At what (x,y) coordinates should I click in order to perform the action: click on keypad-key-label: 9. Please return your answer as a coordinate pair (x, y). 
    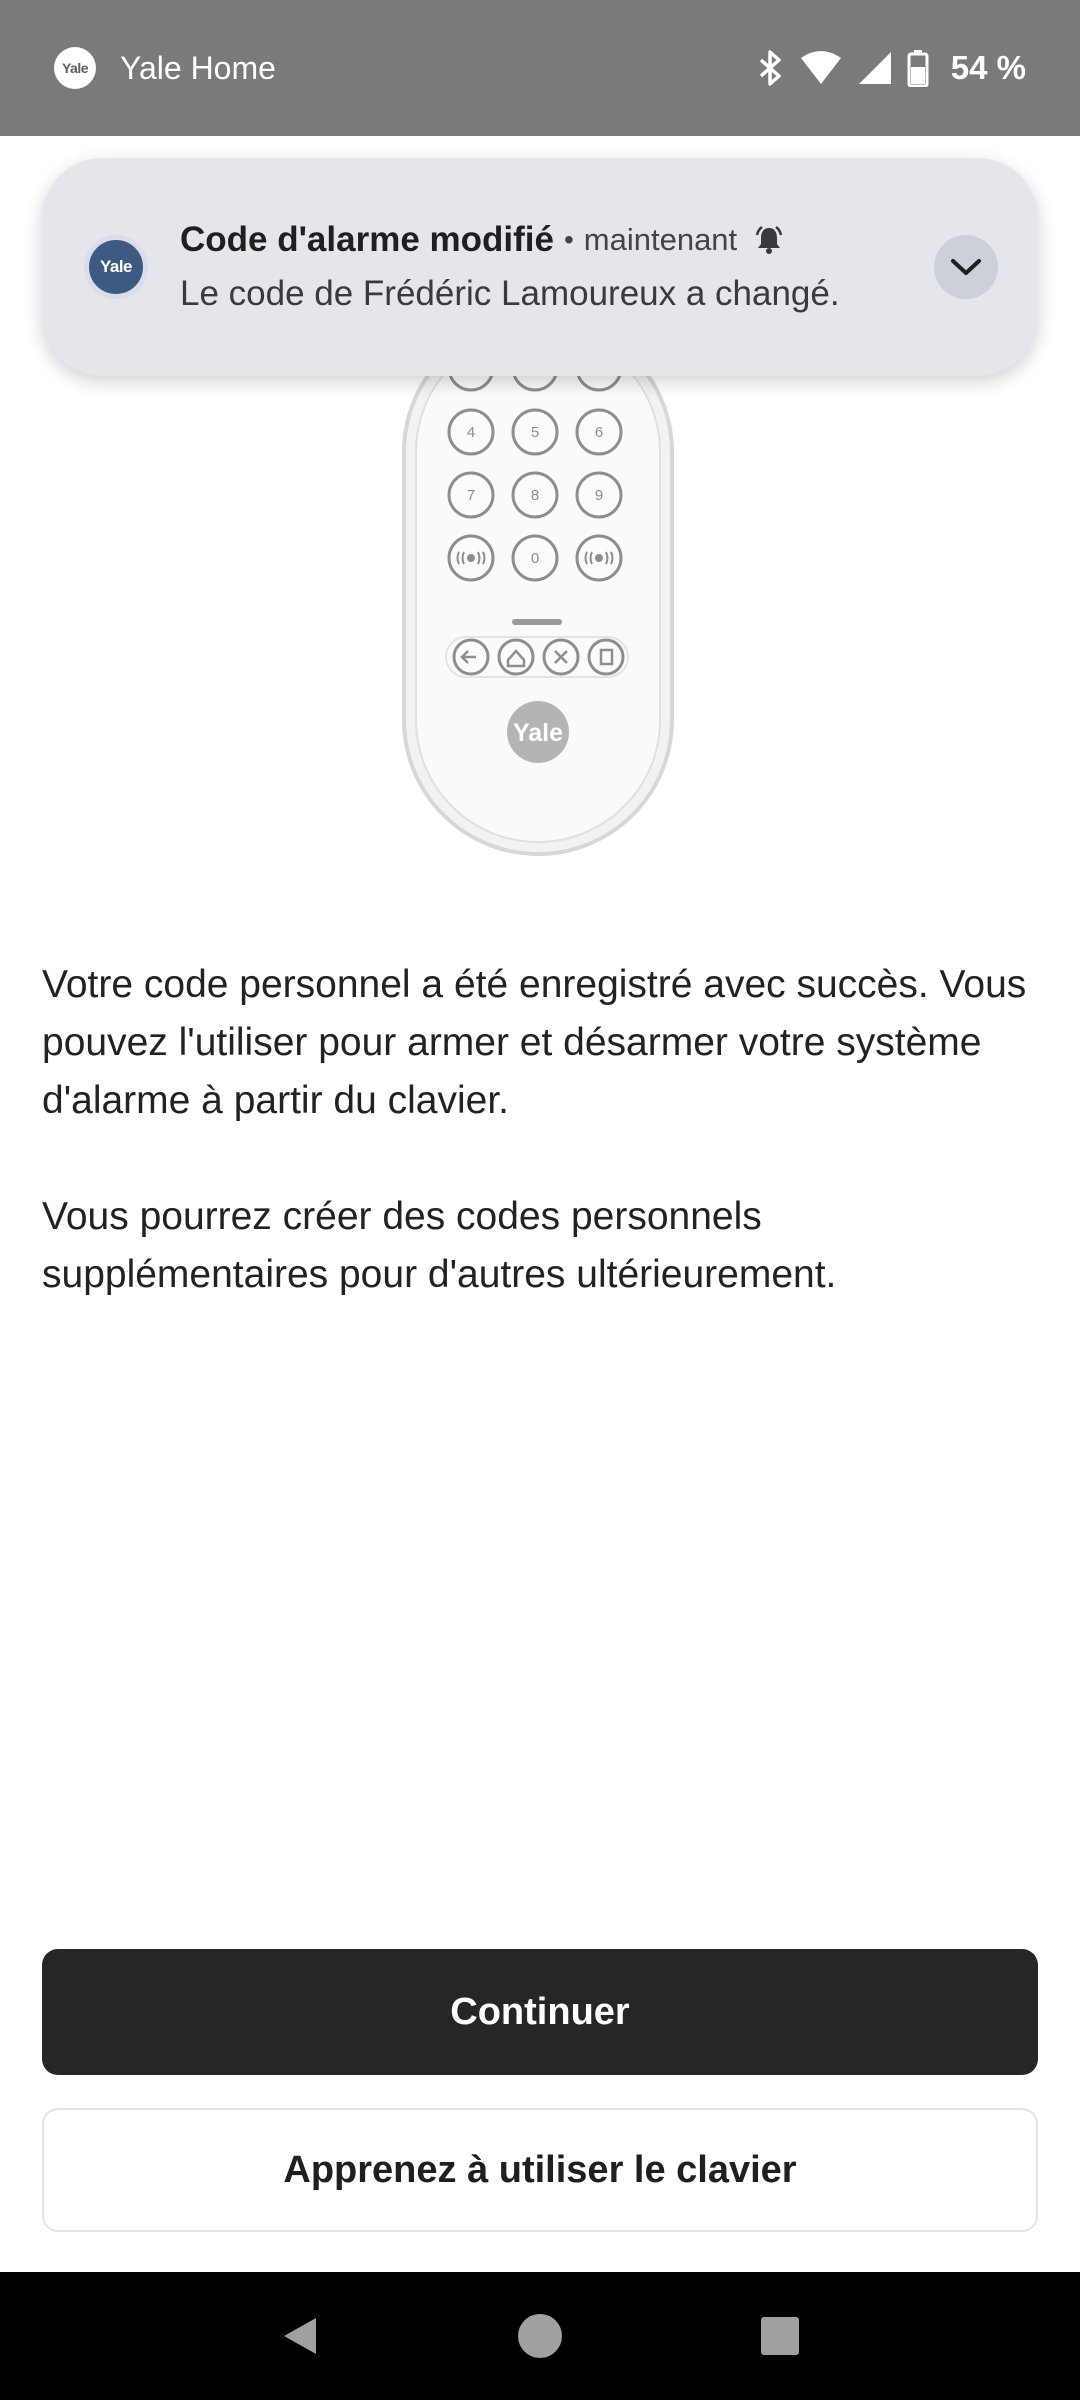
    Looking at the image, I should click on (599, 495).